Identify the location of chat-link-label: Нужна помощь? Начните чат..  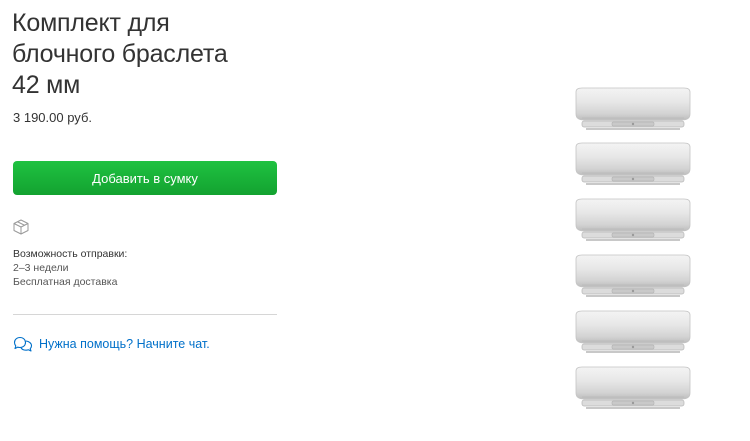
(124, 344).